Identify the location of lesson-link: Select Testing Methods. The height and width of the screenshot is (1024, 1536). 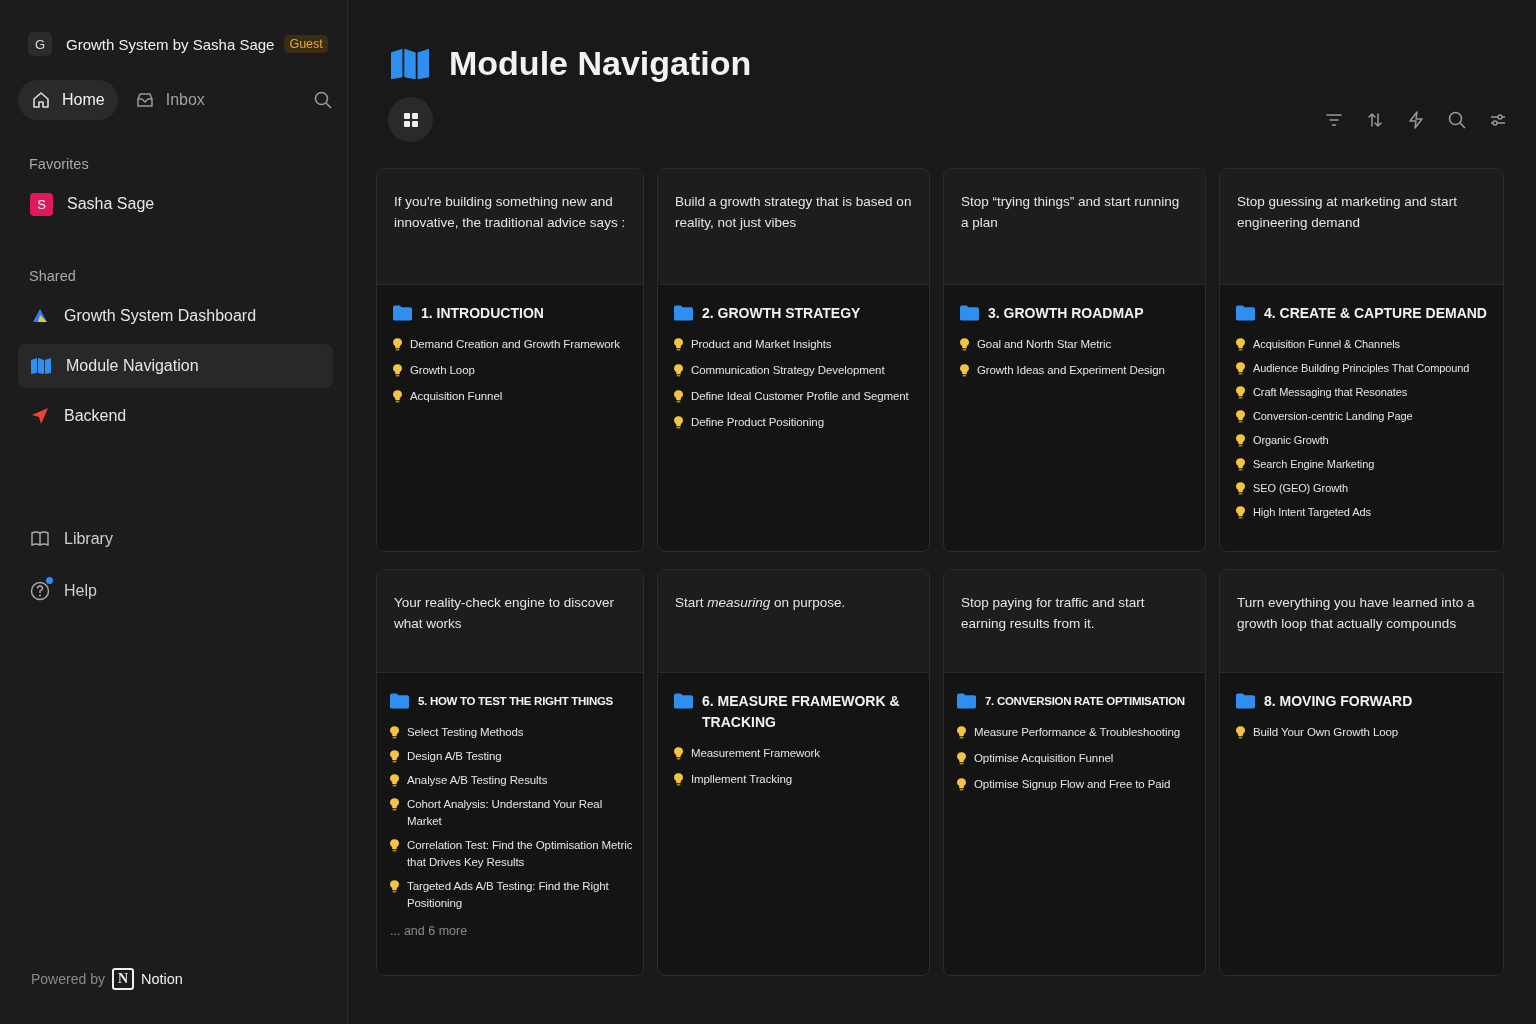
(465, 732).